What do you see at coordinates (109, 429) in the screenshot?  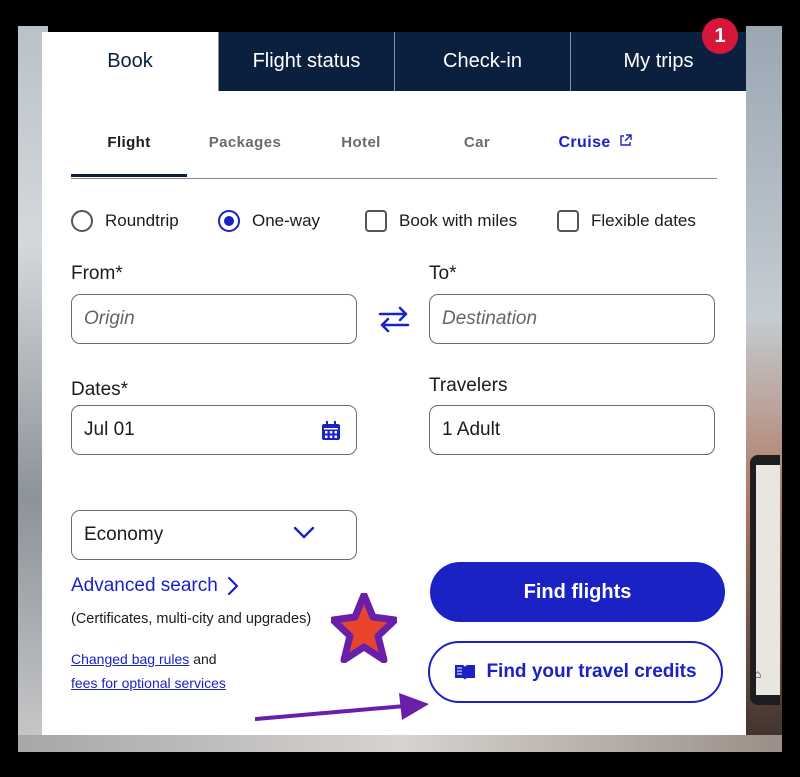 I see `dates-value: Jul 01` at bounding box center [109, 429].